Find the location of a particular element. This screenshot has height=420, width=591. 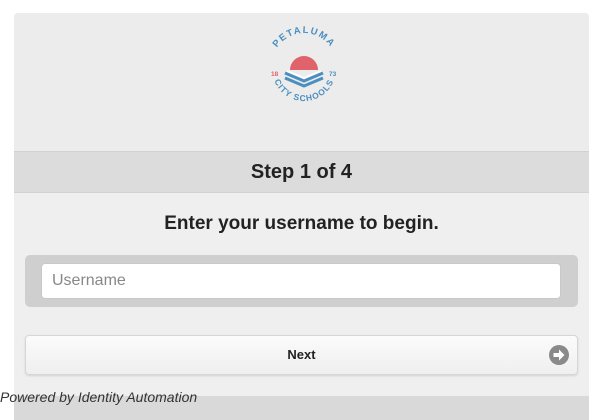

arrow-right-circle-icon is located at coordinates (559, 355).